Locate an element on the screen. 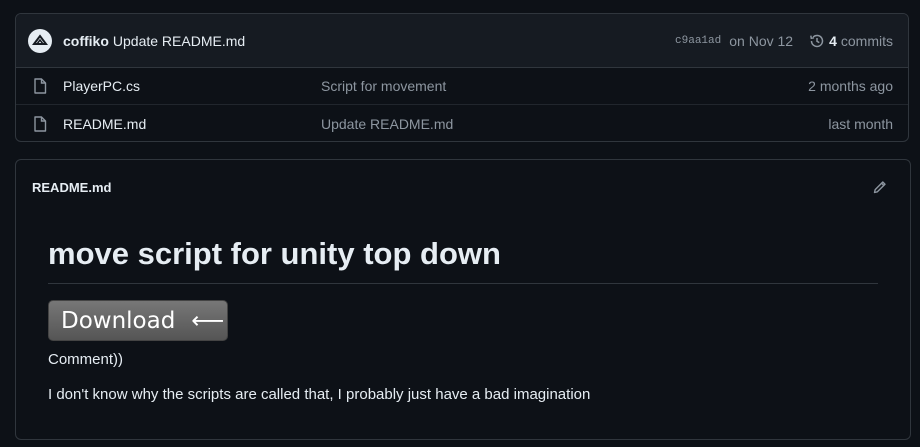 Image resolution: width=920 pixels, height=447 pixels. history-icon is located at coordinates (817, 41).